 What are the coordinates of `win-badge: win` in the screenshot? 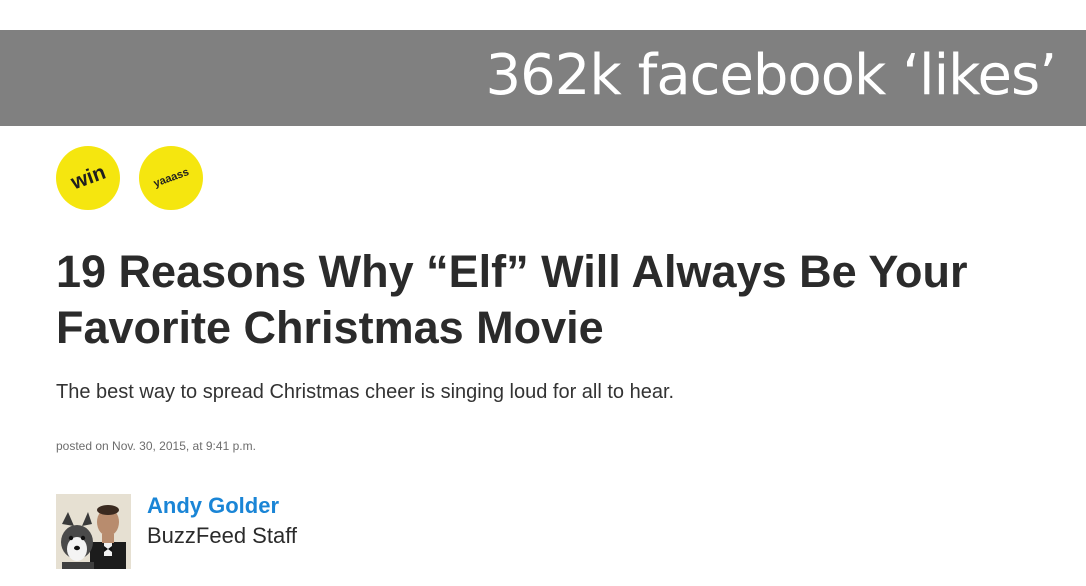 It's located at (88, 178).